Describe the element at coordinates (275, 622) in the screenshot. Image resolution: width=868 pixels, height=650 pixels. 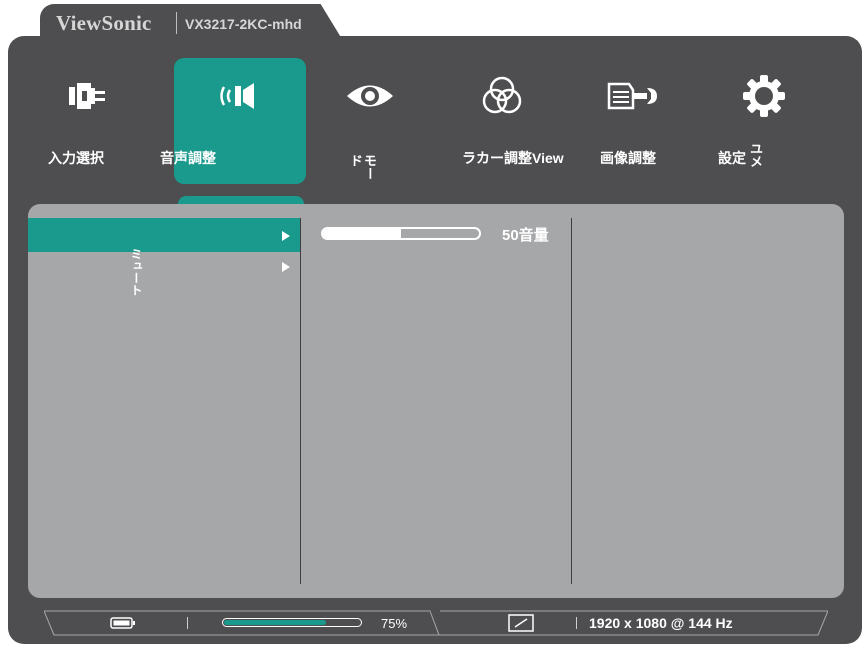
I see `brightness-bar-fill` at that location.